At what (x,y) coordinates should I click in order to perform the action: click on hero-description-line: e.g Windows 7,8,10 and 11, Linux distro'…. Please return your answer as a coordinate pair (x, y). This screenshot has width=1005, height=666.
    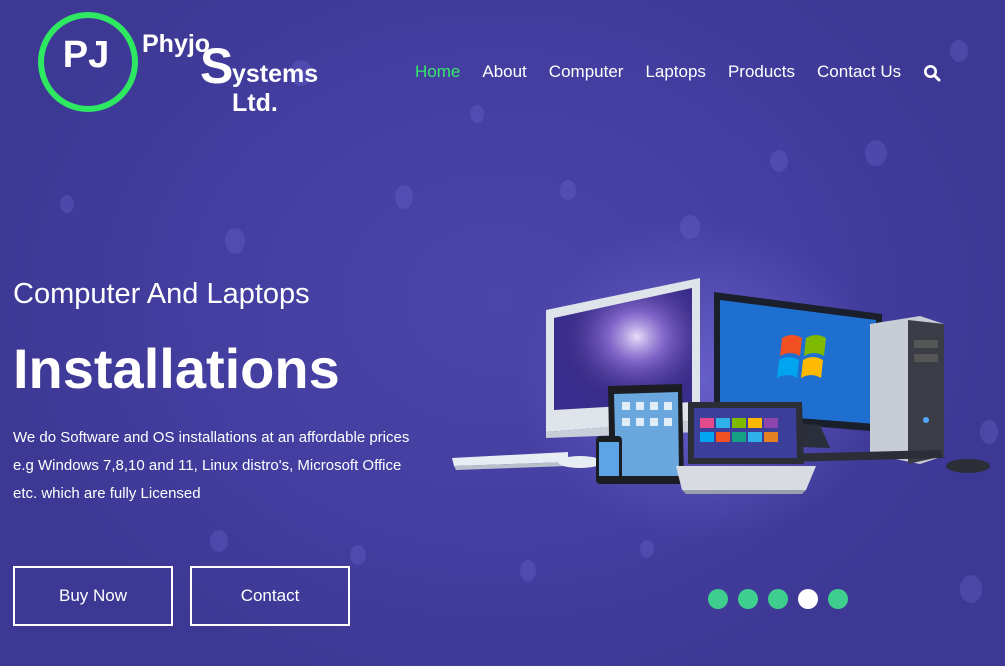
    Looking at the image, I should click on (207, 465).